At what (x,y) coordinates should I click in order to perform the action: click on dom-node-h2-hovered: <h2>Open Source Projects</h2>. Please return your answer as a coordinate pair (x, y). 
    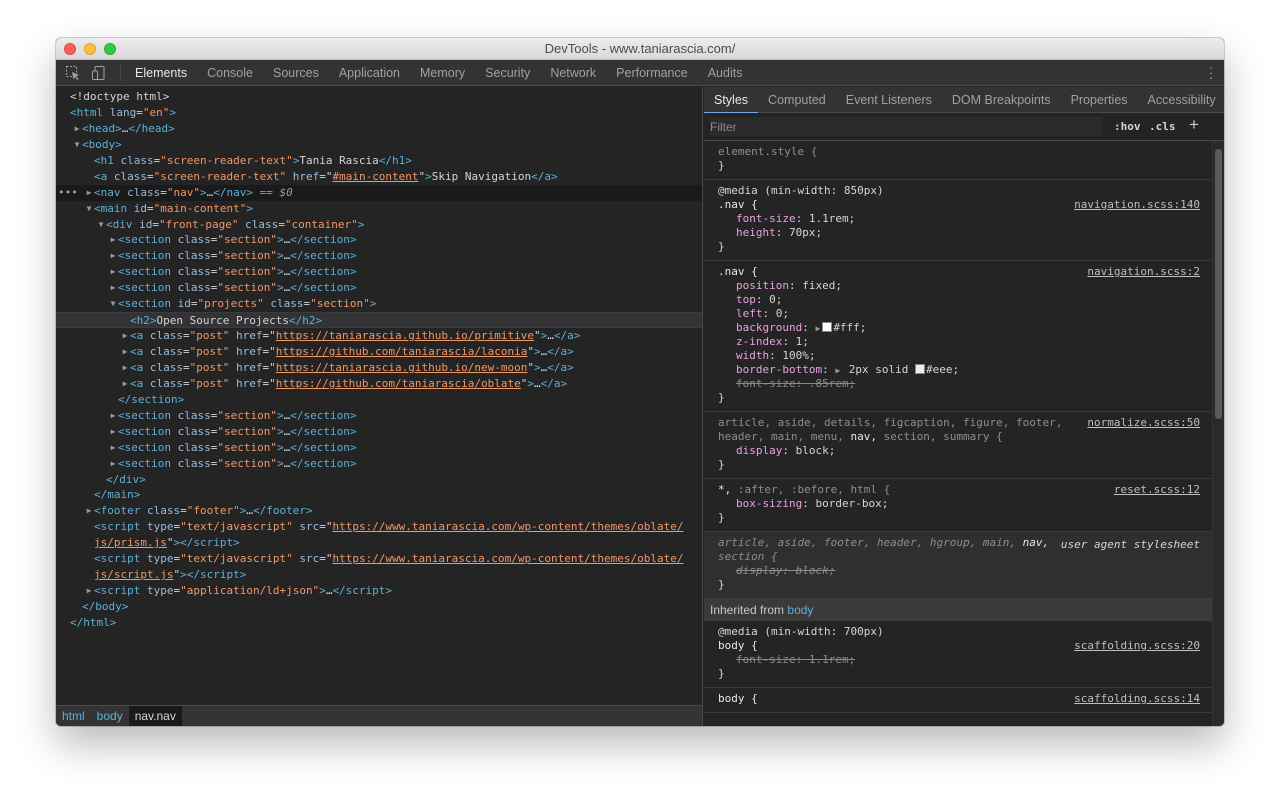
    Looking at the image, I should click on (379, 320).